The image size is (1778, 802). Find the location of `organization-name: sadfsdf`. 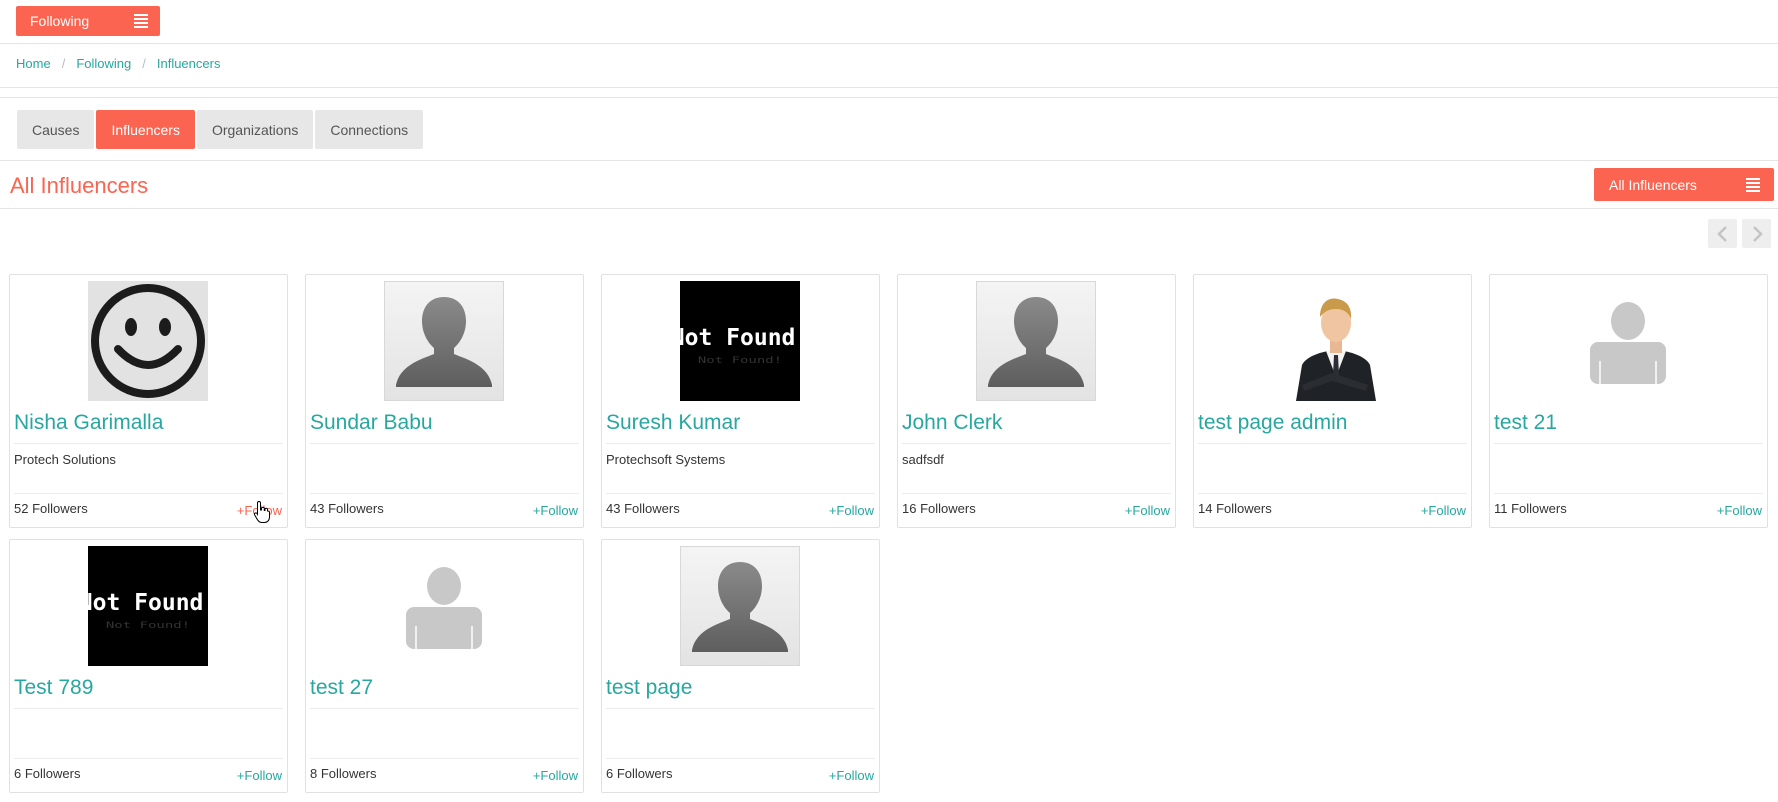

organization-name: sadfsdf is located at coordinates (923, 459).